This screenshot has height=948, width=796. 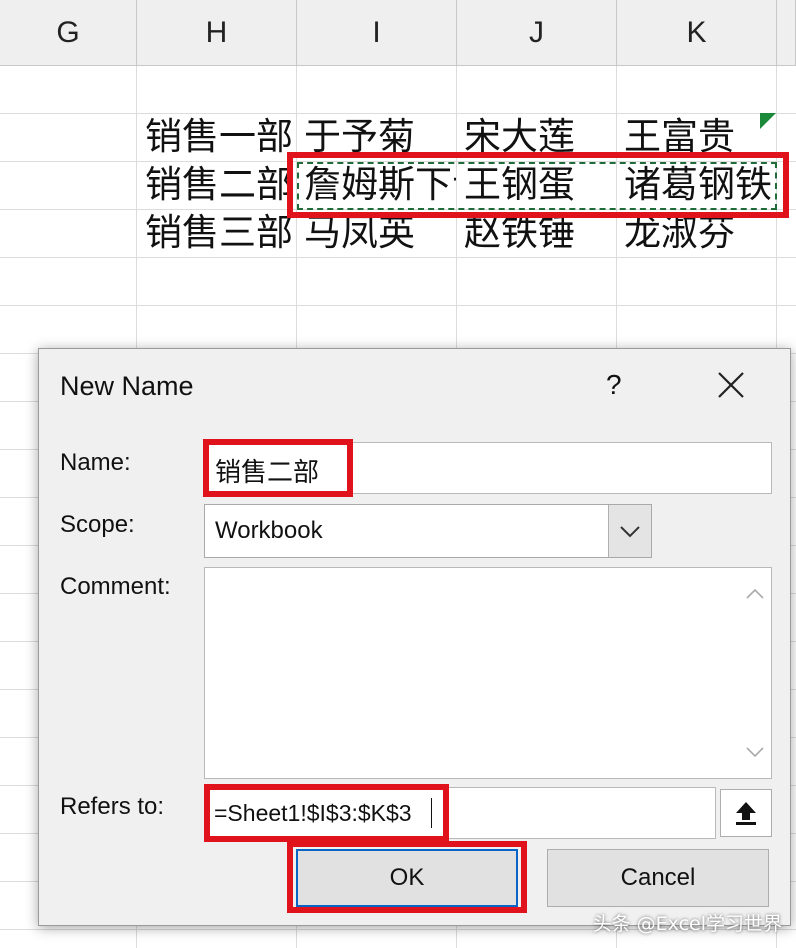 What do you see at coordinates (614, 385) in the screenshot?
I see `help-button: ?` at bounding box center [614, 385].